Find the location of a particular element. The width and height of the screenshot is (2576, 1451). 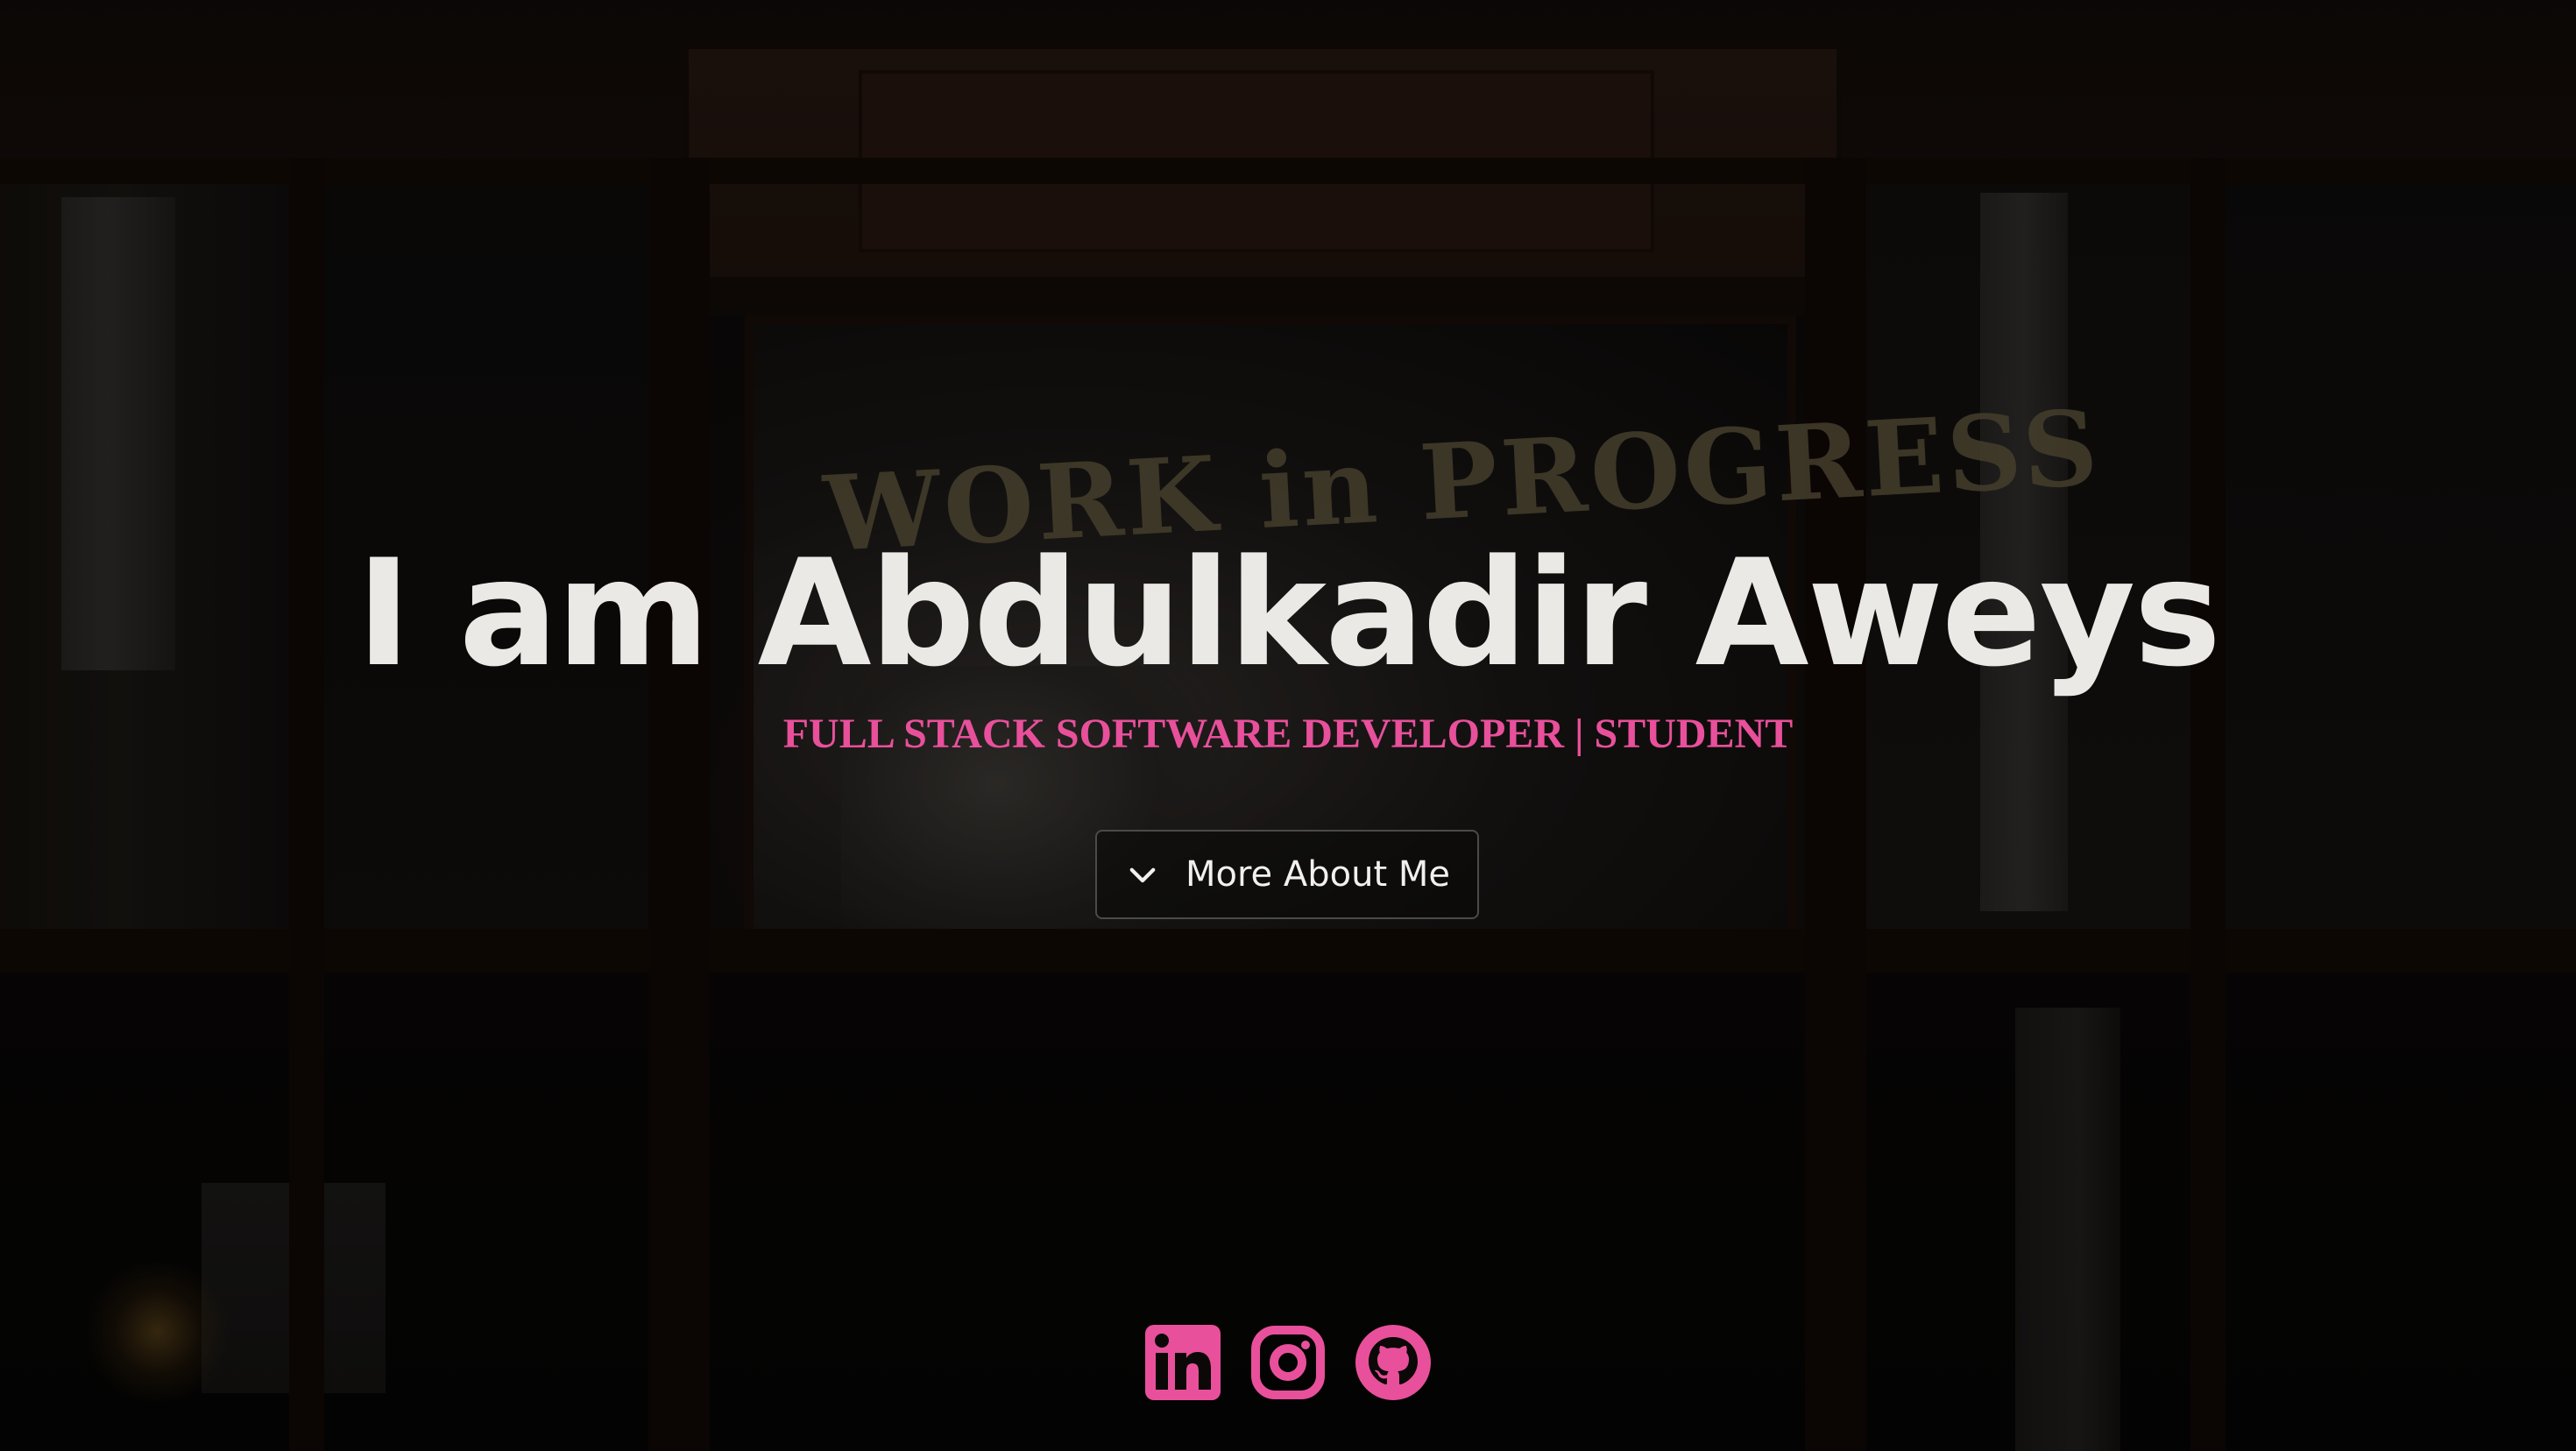

more-about-me-label: More About Me is located at coordinates (1317, 874).